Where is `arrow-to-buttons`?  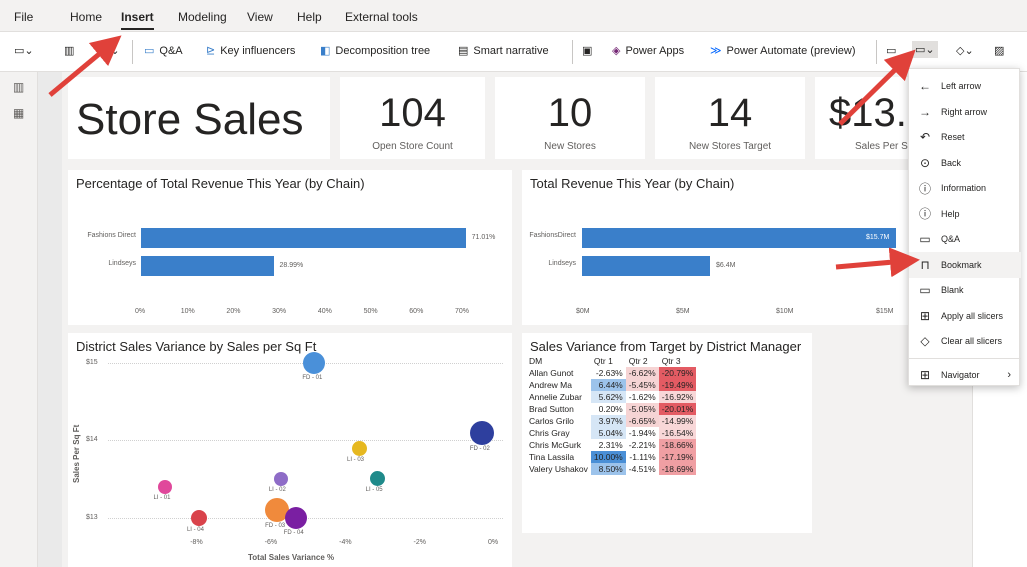
arrow-to-buttons is located at coordinates (877, 87).